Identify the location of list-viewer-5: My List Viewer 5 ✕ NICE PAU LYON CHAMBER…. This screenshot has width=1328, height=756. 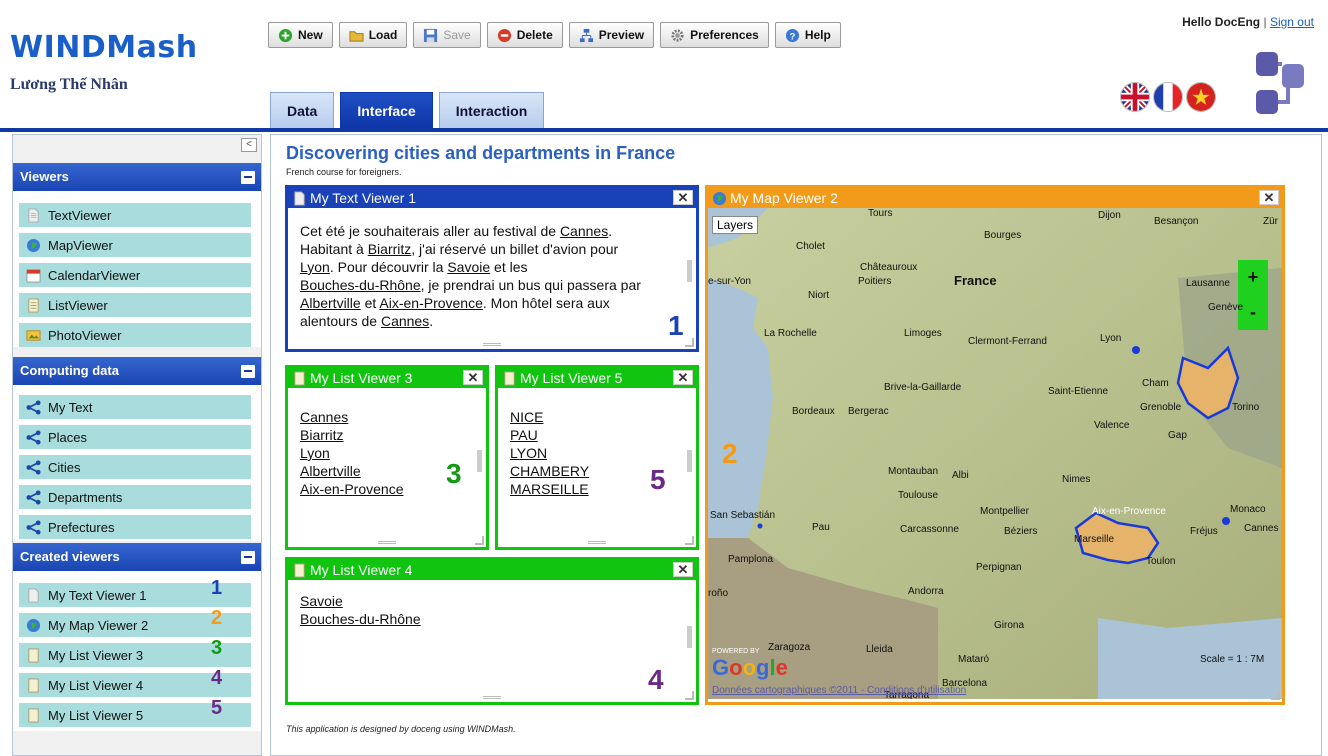
(597, 457).